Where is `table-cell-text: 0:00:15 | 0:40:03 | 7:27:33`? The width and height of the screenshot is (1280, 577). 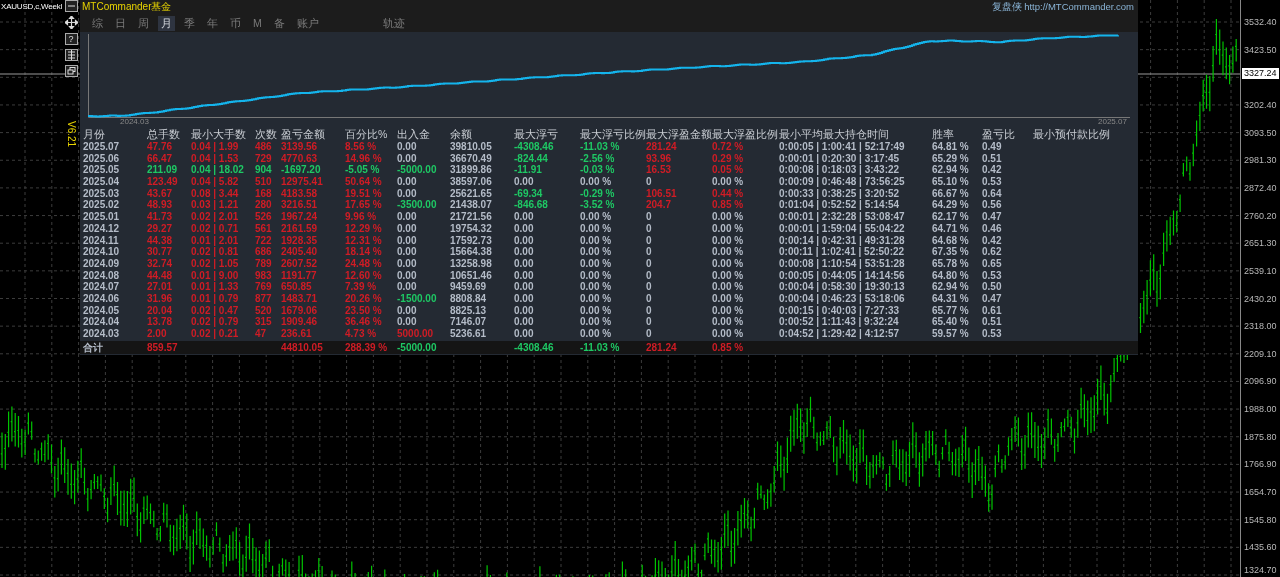
table-cell-text: 0:00:15 | 0:40:03 | 7:27:33 is located at coordinates (840, 310).